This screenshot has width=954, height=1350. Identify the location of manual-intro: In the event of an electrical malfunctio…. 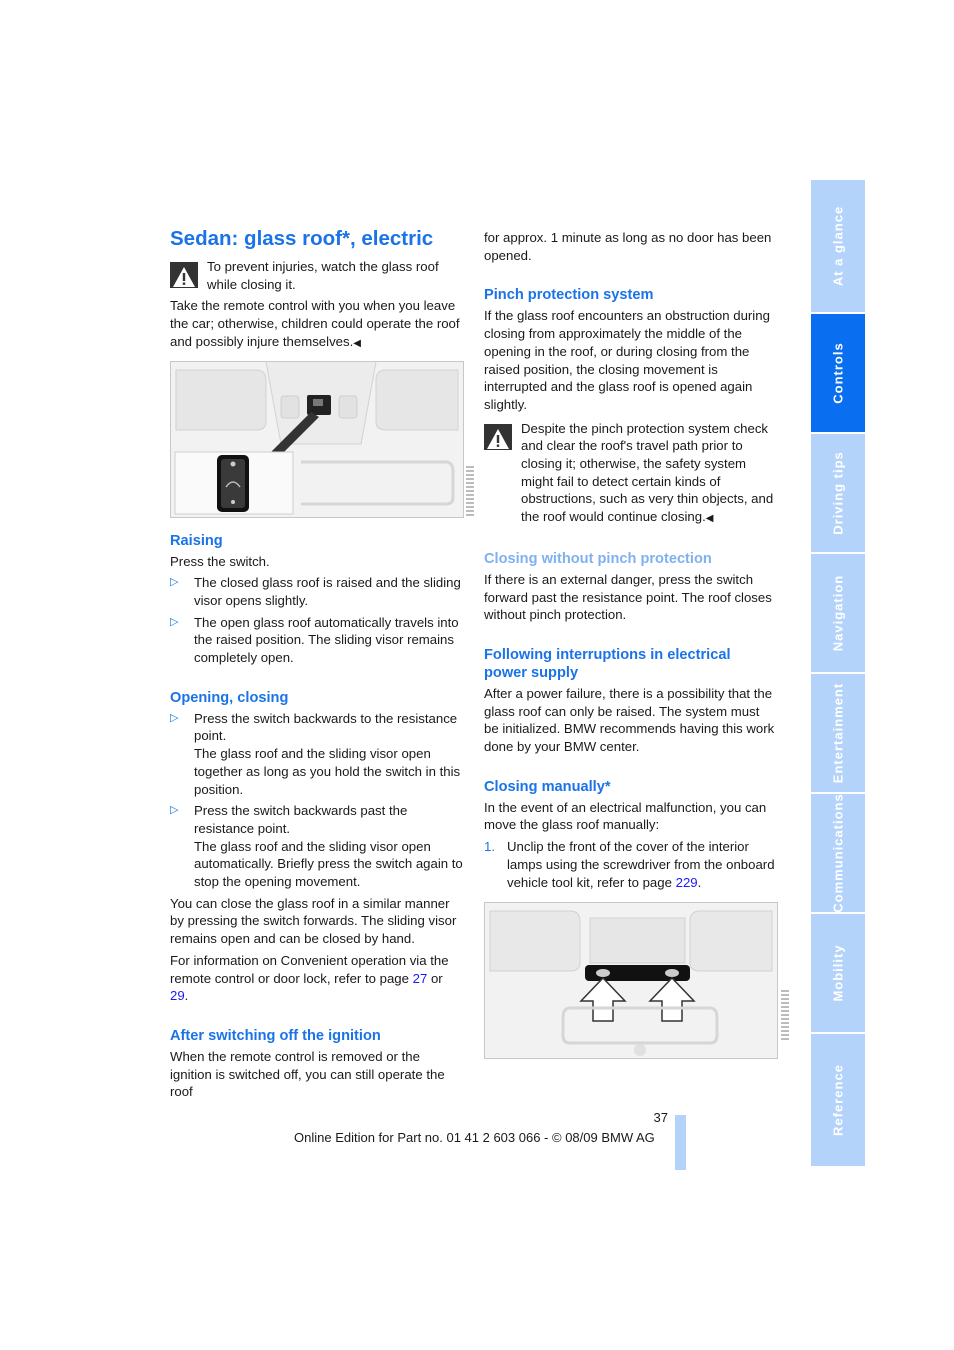
(625, 816).